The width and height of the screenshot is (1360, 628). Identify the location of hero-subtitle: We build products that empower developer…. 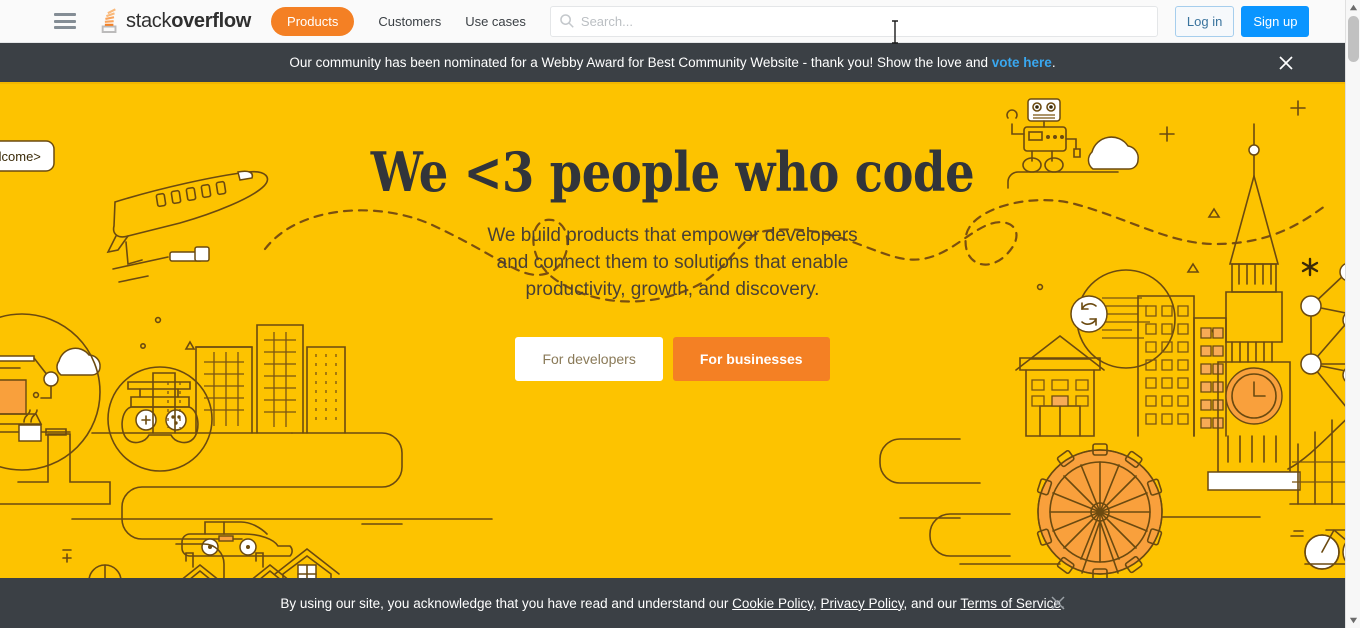
(673, 262).